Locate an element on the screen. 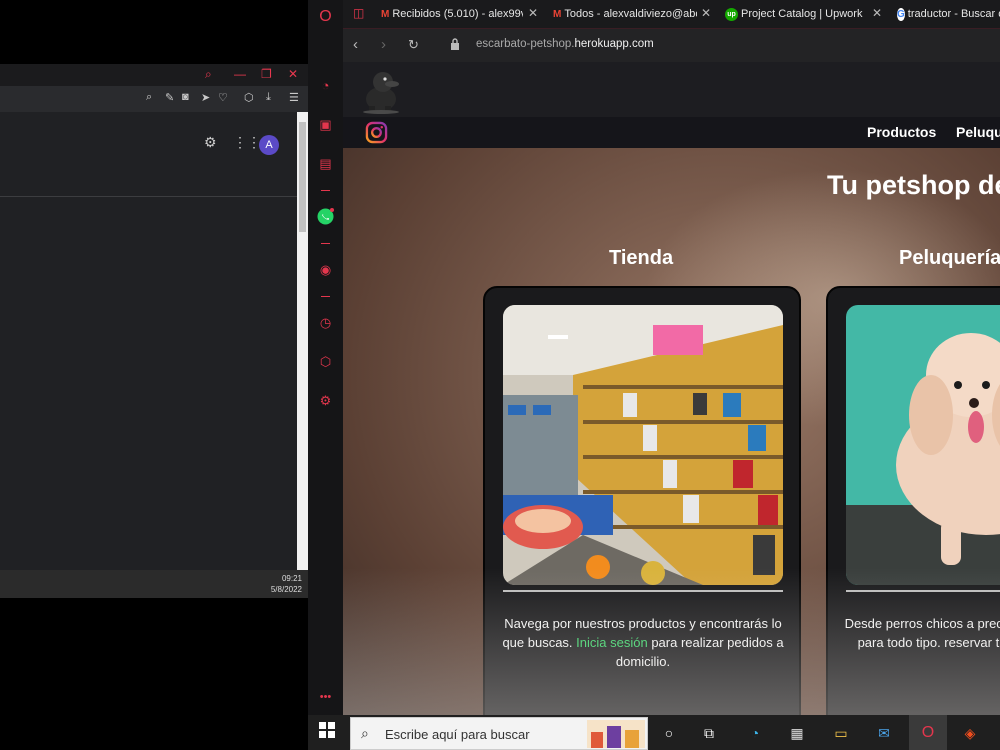 This screenshot has height=750, width=1000. google-icon: G is located at coordinates (901, 14).